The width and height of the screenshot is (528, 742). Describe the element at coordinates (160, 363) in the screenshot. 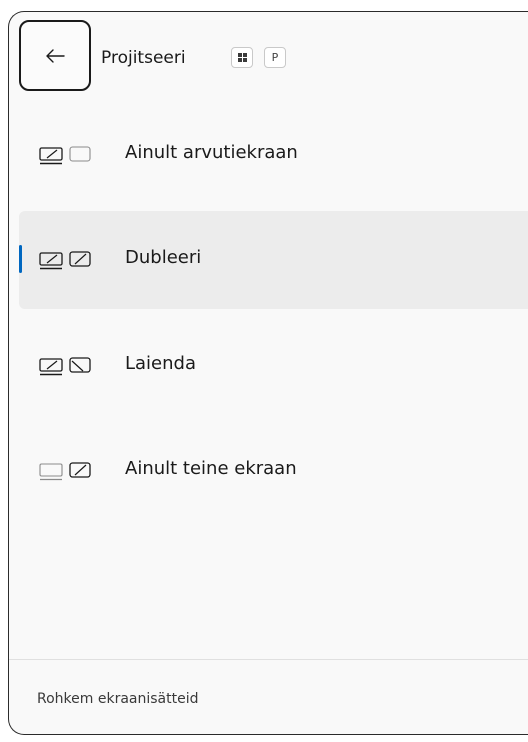

I see `option-label: Laienda` at that location.